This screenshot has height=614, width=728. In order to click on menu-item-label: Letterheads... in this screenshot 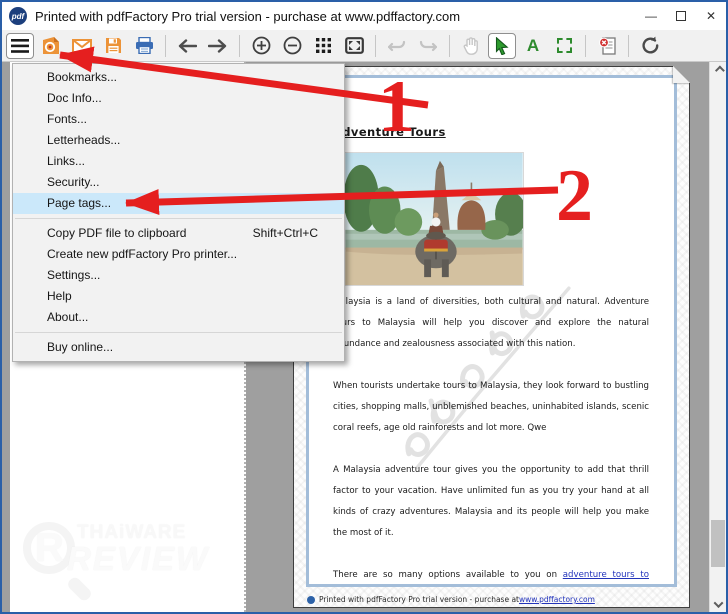, I will do `click(84, 140)`.